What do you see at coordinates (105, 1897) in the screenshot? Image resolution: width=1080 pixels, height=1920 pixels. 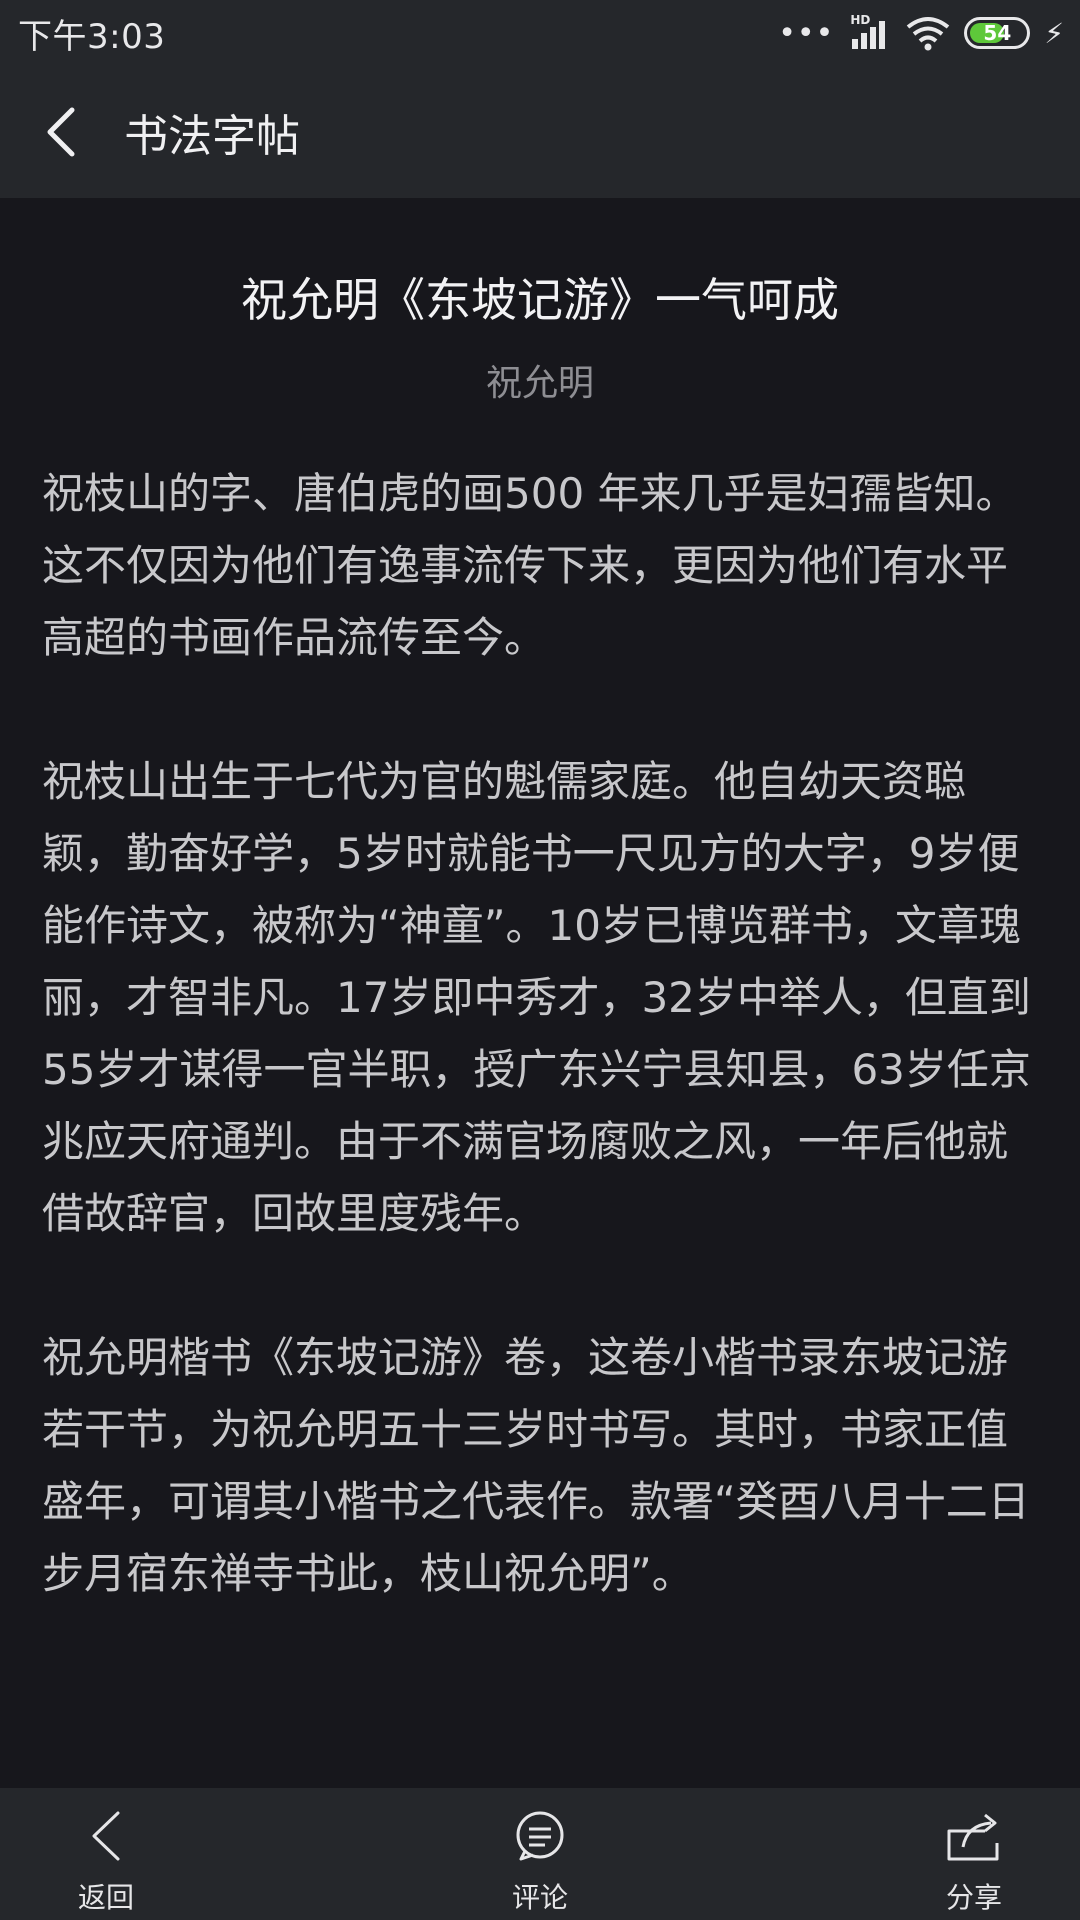 I see `bottom-back-label: 返回` at bounding box center [105, 1897].